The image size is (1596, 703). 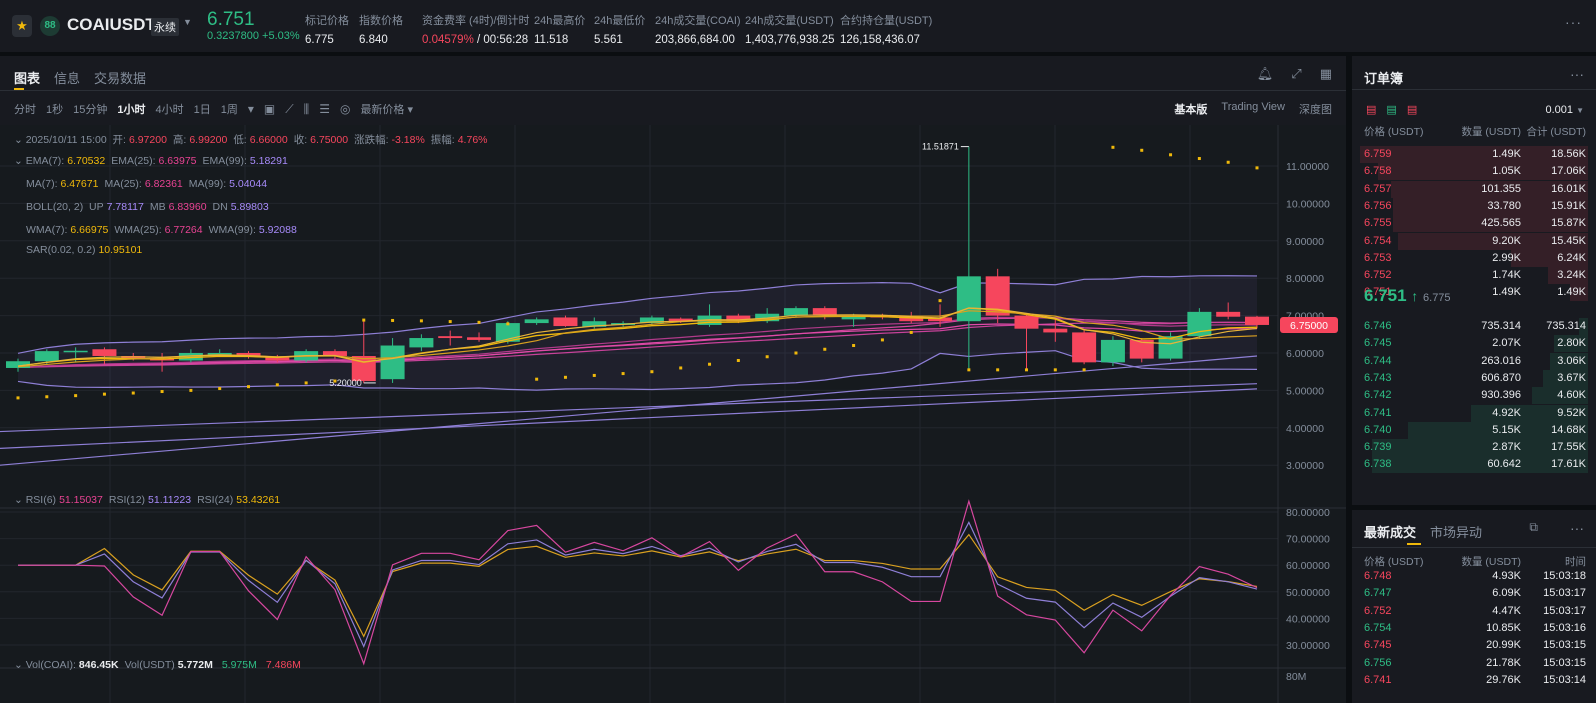 I want to click on quantity: 1.74K, so click(x=1506, y=275).